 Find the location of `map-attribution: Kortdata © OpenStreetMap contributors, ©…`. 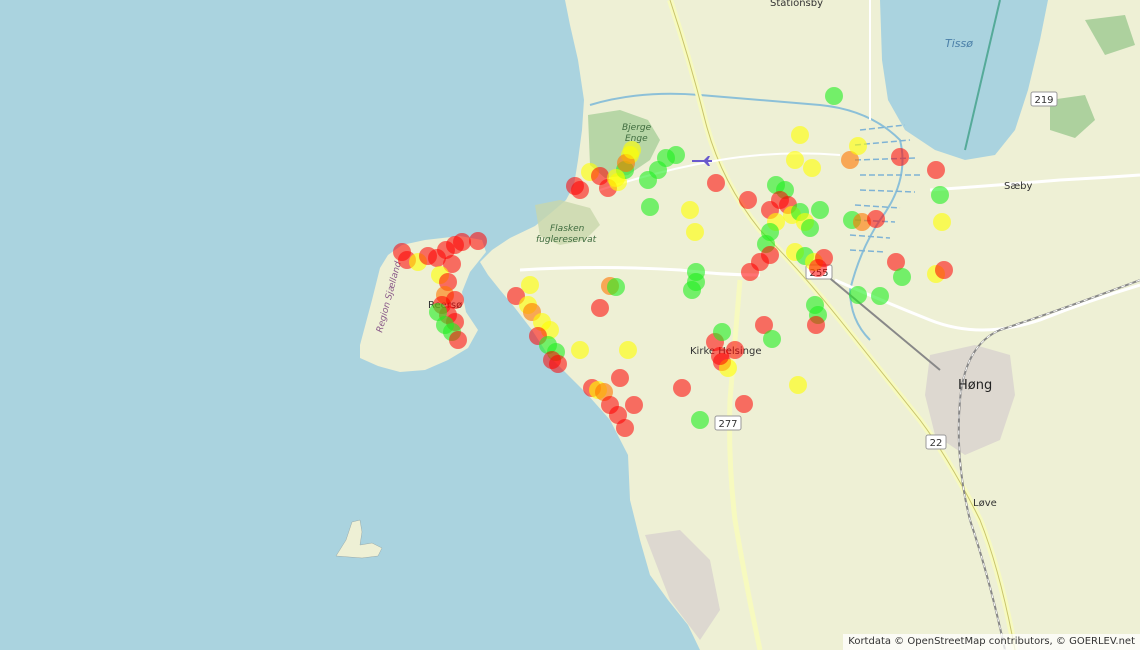

map-attribution: Kortdata © OpenStreetMap contributors, ©… is located at coordinates (991, 642).